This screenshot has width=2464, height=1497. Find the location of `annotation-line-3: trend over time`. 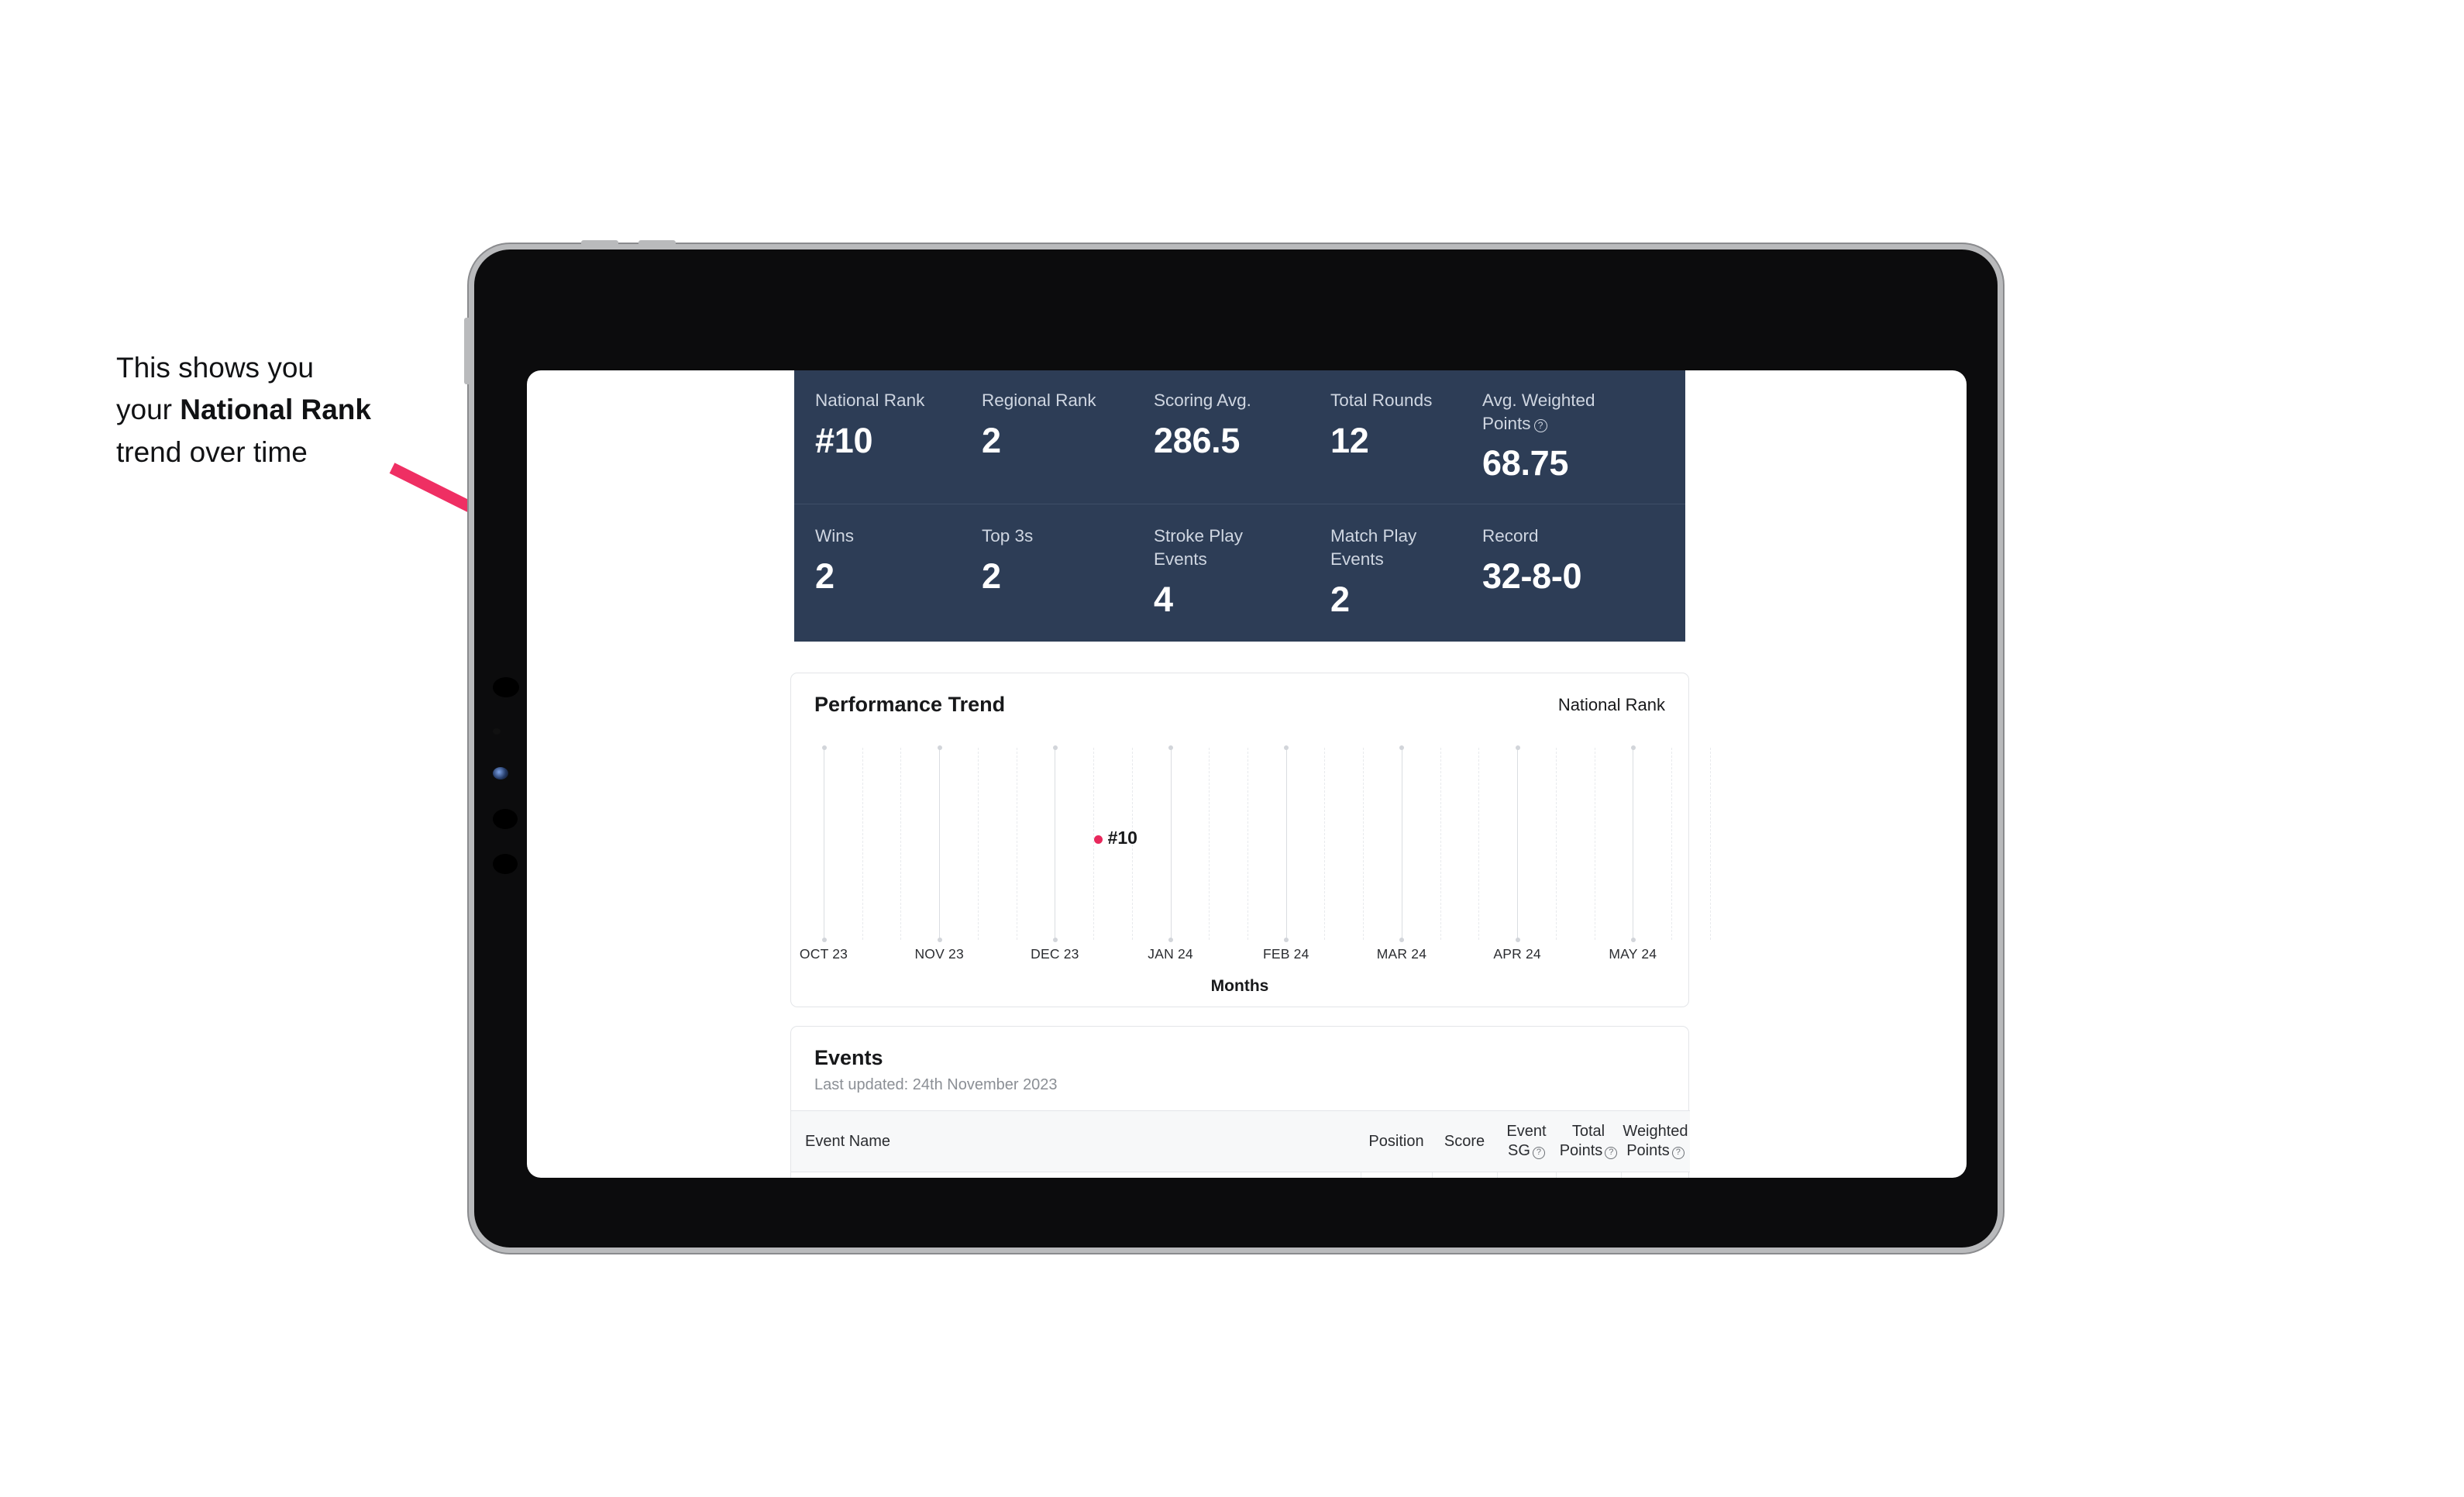

annotation-line-3: trend over time is located at coordinates (212, 451).